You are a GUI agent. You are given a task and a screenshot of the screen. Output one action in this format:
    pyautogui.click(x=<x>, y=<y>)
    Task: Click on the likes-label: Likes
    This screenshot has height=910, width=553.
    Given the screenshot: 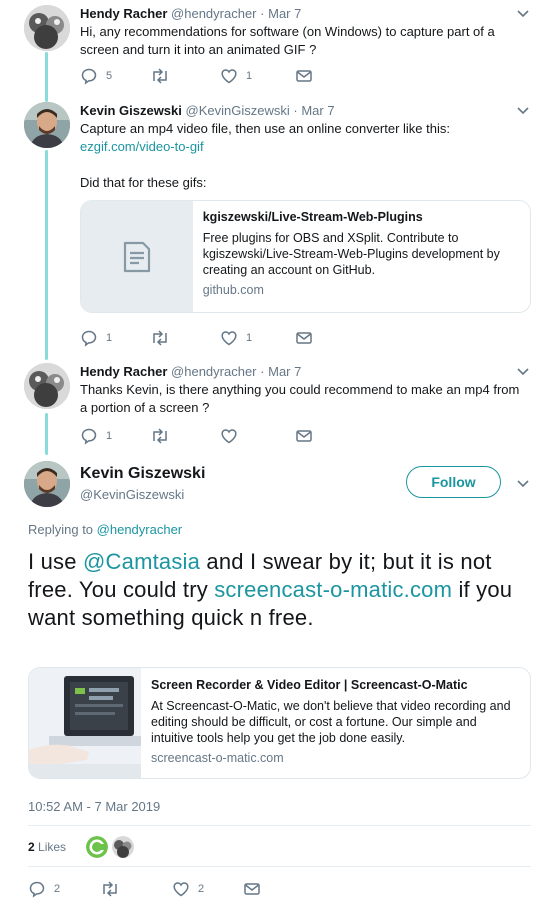 What is the action you would take?
    pyautogui.click(x=52, y=847)
    